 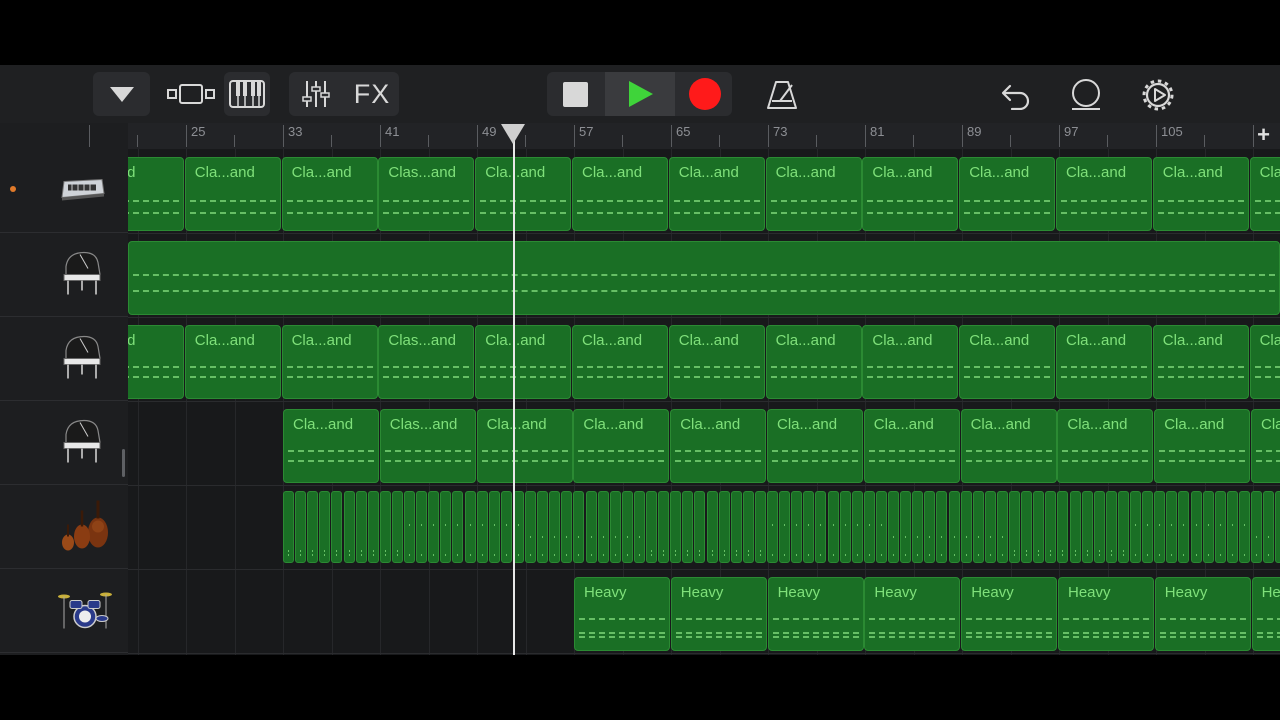 I want to click on midi-region: ...and, so click(x=156, y=362).